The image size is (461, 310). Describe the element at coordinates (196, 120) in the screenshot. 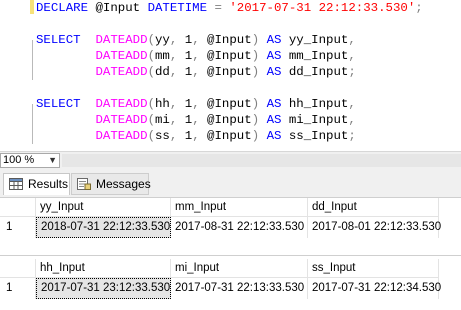

I see `code-line-select-2b: DATEADD(mi, 1, @Input) AS mi_Input,` at that location.